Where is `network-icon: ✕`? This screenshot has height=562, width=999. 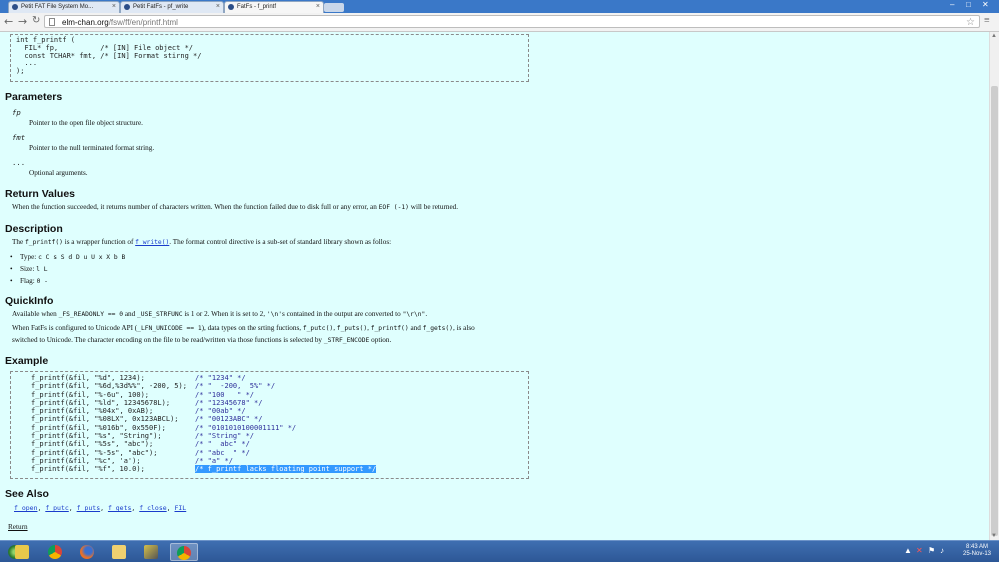 network-icon: ✕ is located at coordinates (919, 550).